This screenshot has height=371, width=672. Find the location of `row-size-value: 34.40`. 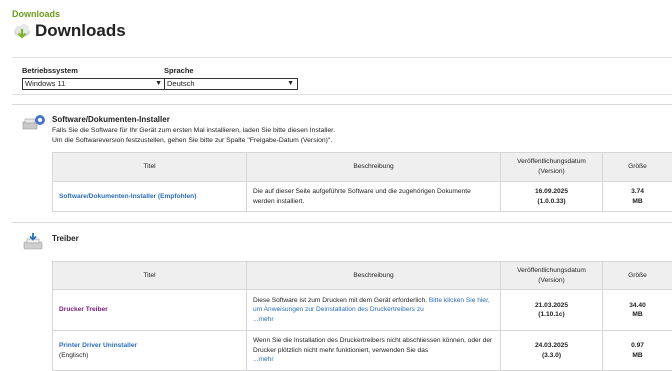

row-size-value: 34.40 is located at coordinates (637, 305).